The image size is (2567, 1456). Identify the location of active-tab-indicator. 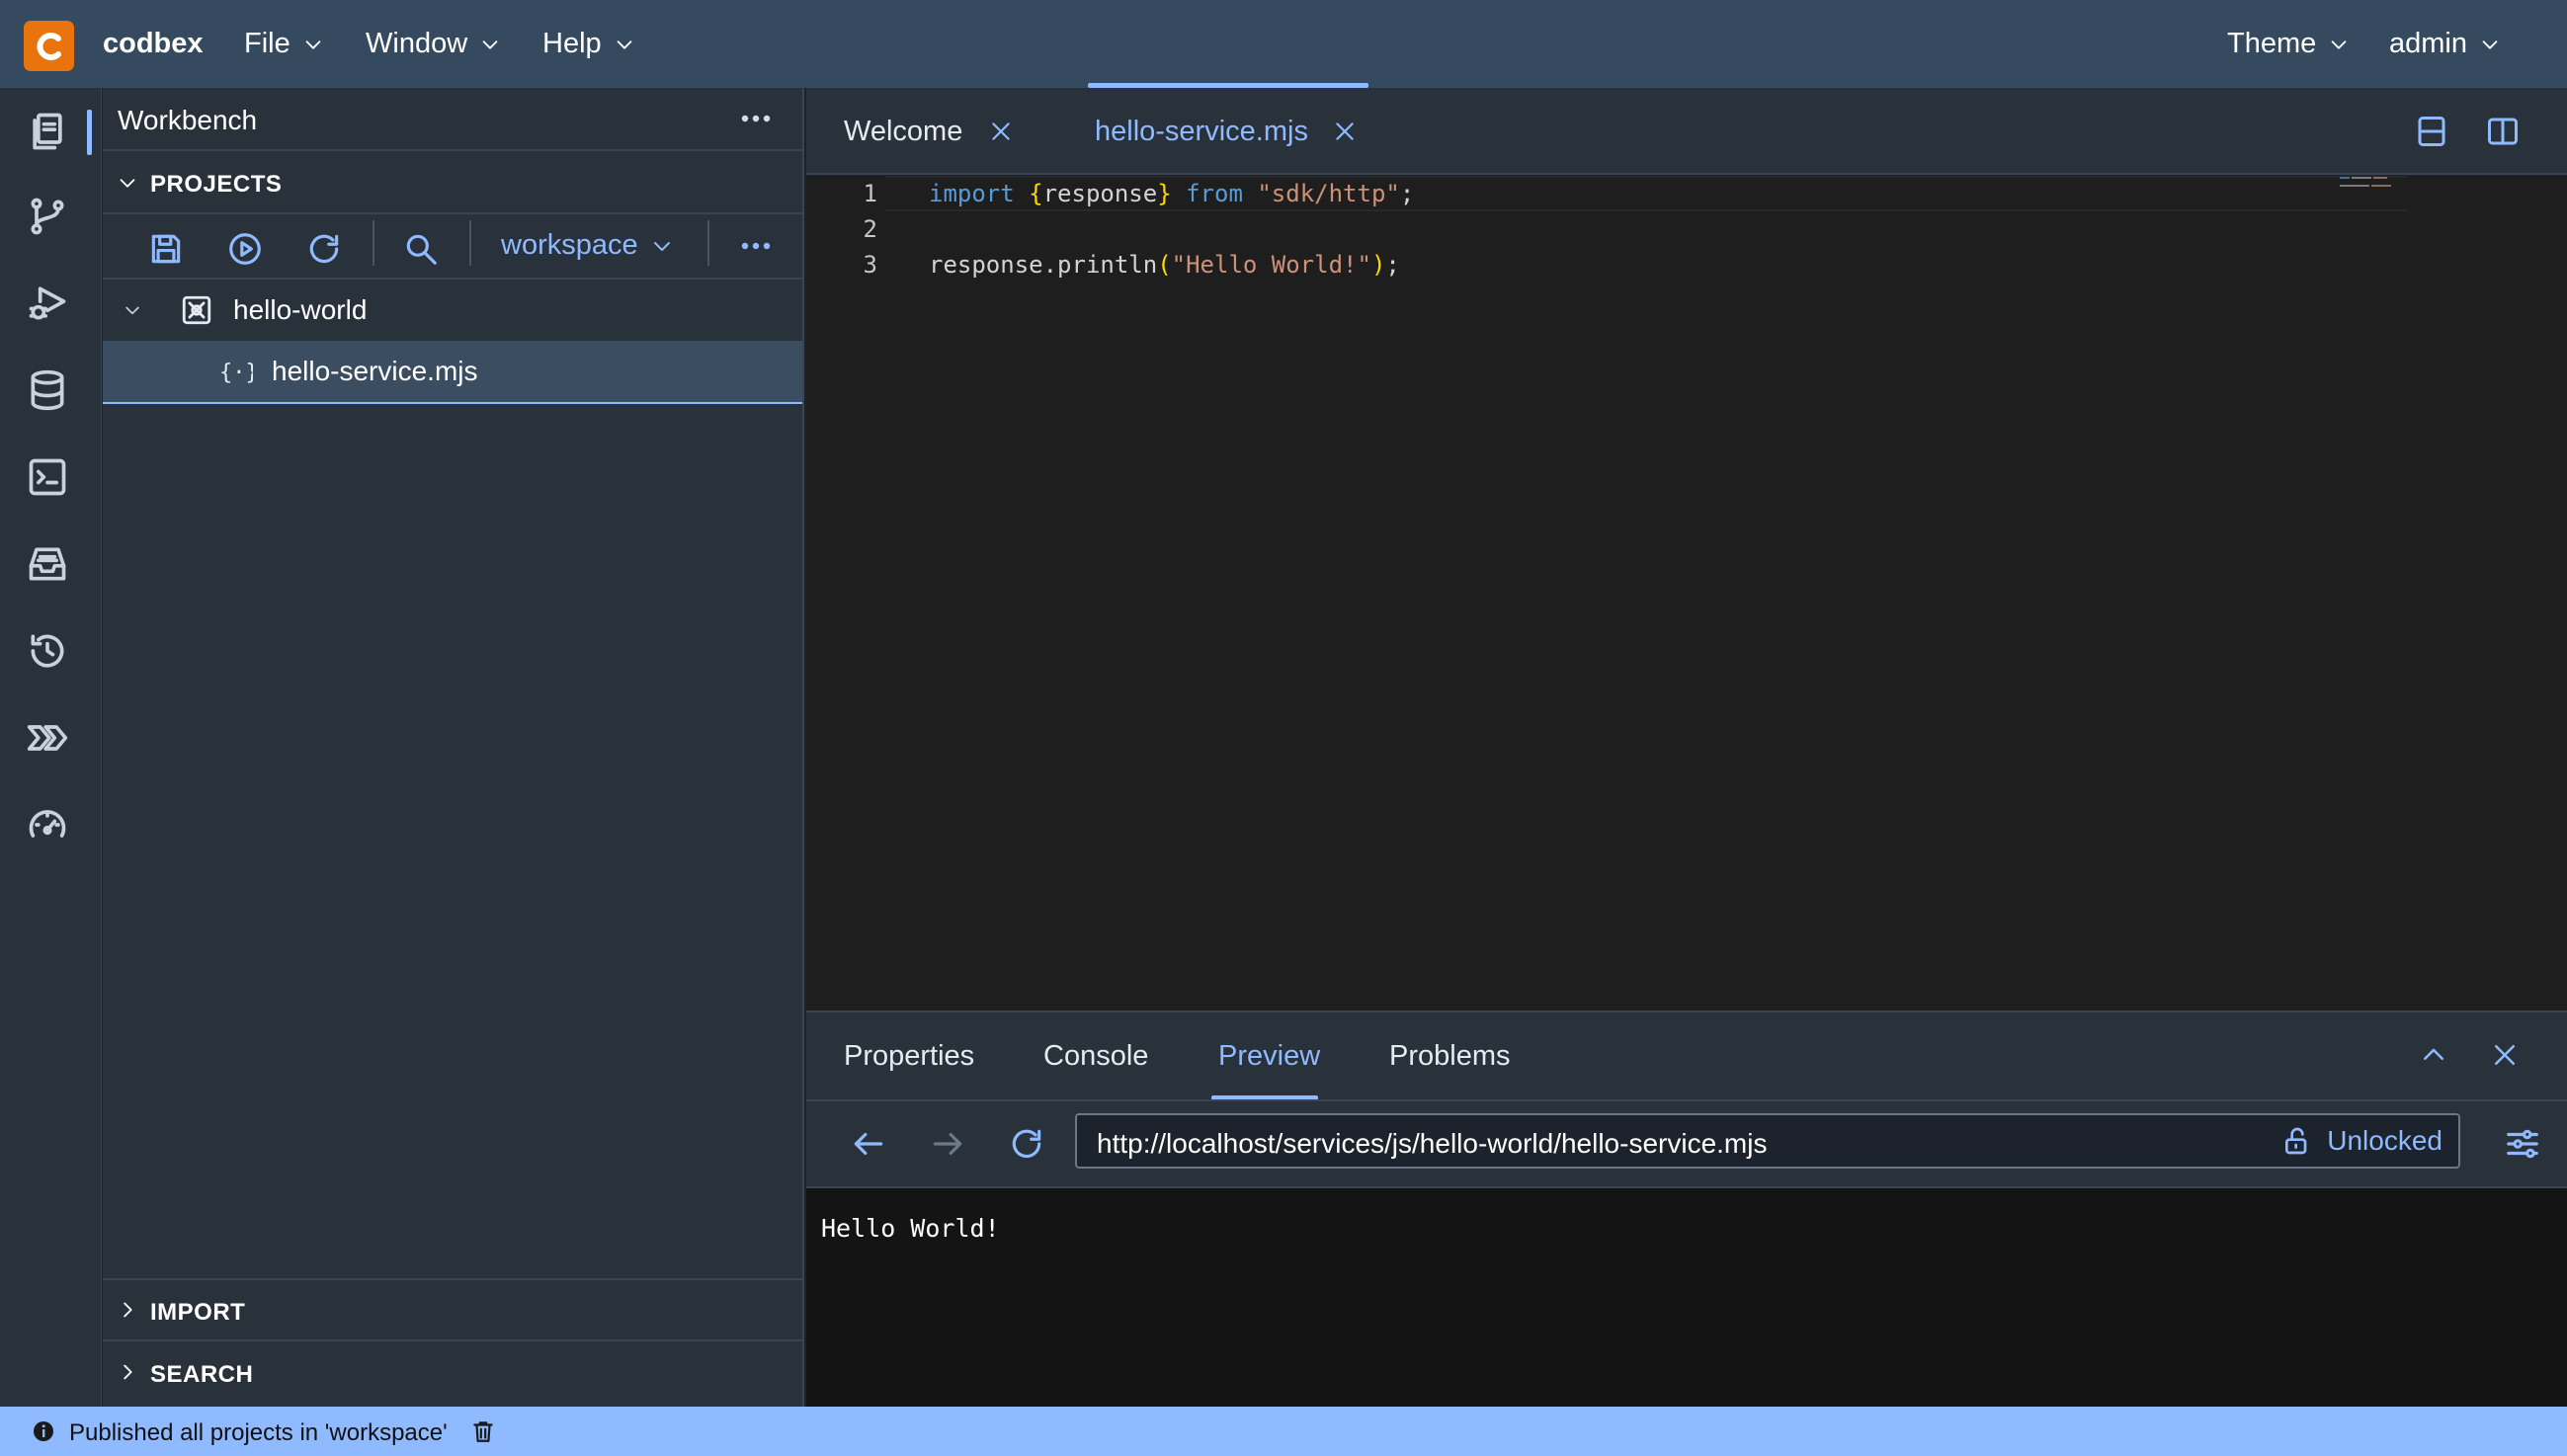
(1228, 85).